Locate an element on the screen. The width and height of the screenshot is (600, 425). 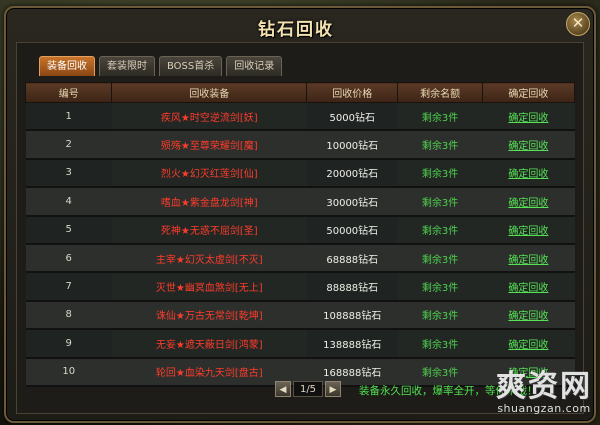
tab-equipment-recycle: 装备回收 is located at coordinates (67, 66).